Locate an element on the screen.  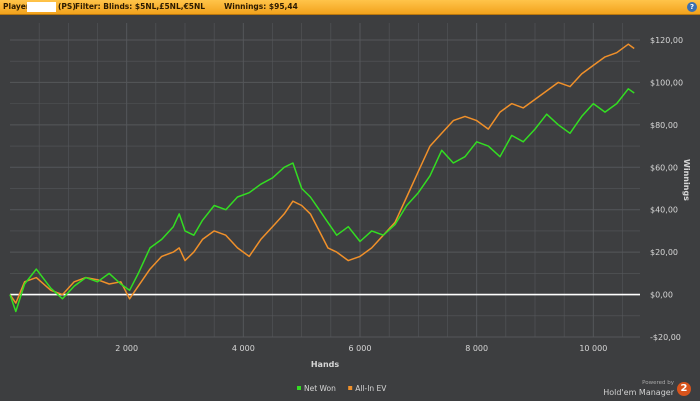
y-tick-label: $40,00 is located at coordinates (664, 210).